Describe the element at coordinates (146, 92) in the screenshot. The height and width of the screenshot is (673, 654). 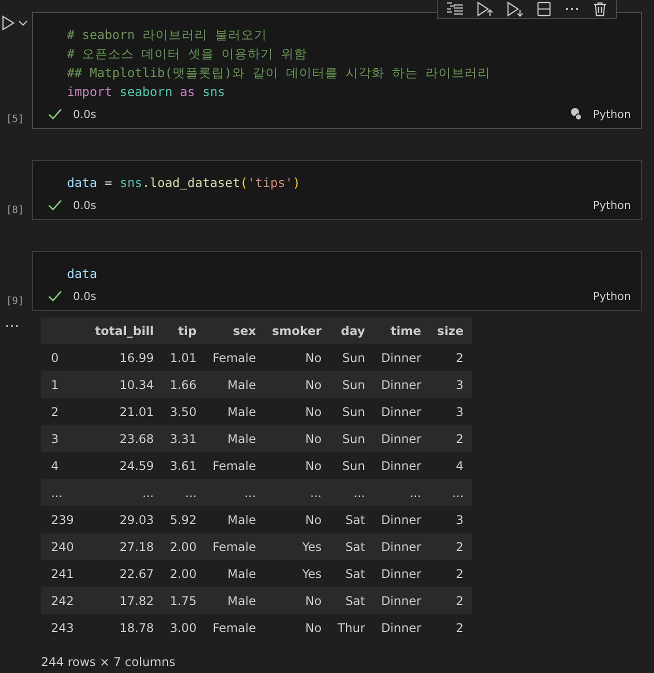
I see `code-line: import seaborn as sns` at that location.